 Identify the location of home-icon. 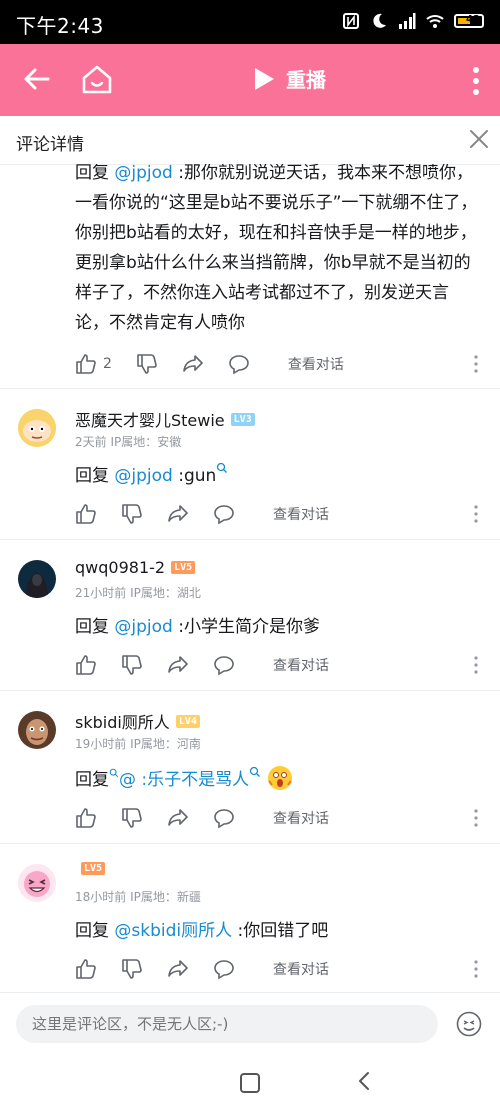
(97, 79).